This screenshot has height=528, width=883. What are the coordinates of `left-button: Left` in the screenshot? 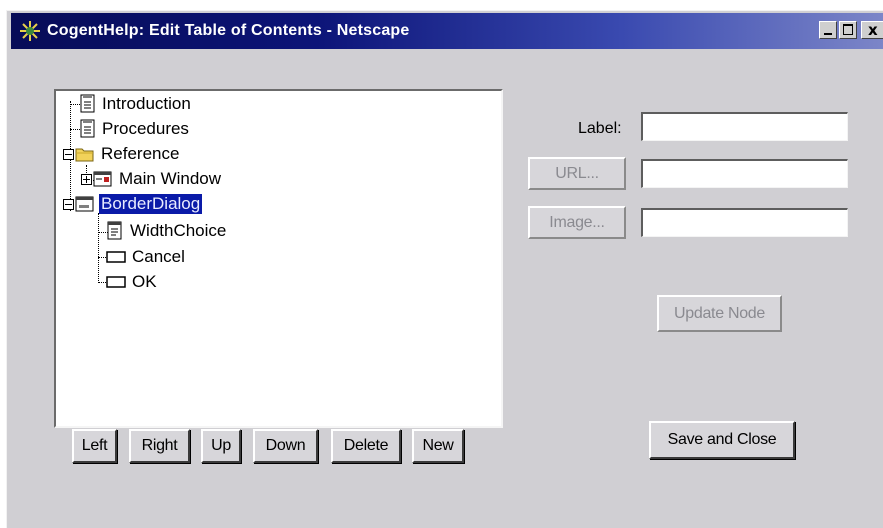 It's located at (94, 446).